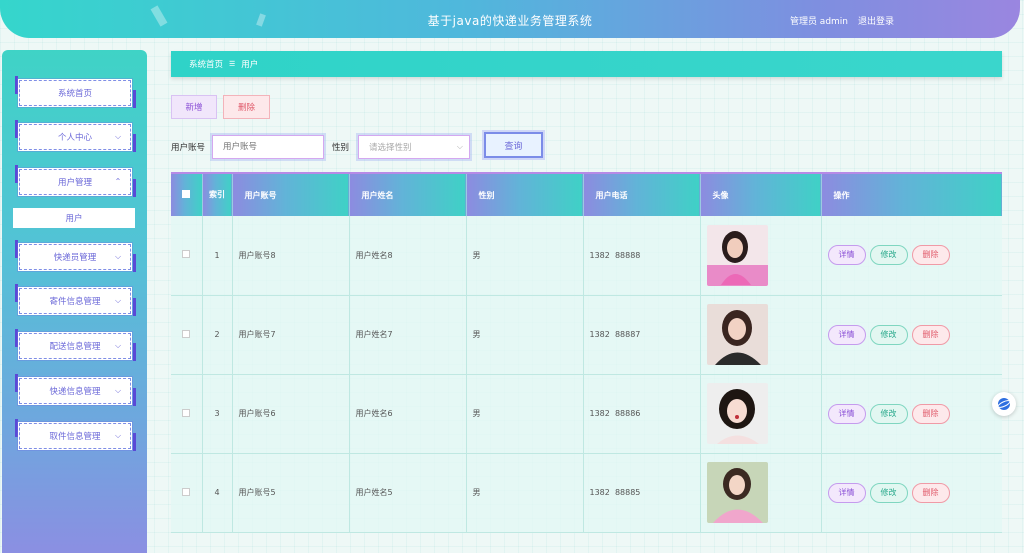 This screenshot has width=1024, height=553. I want to click on current-user: 管理员 admin, so click(819, 20).